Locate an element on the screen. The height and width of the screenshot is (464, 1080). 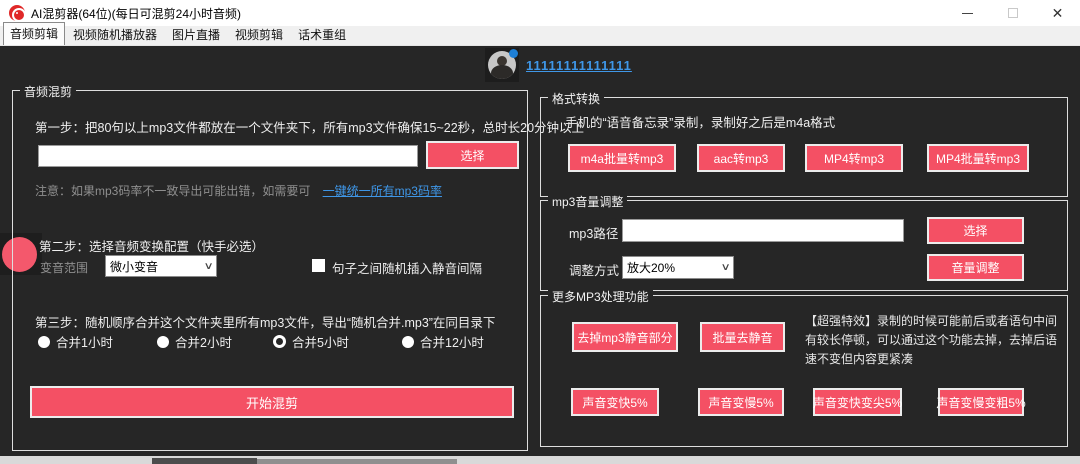
bottom-edge-strip is located at coordinates (540, 460).